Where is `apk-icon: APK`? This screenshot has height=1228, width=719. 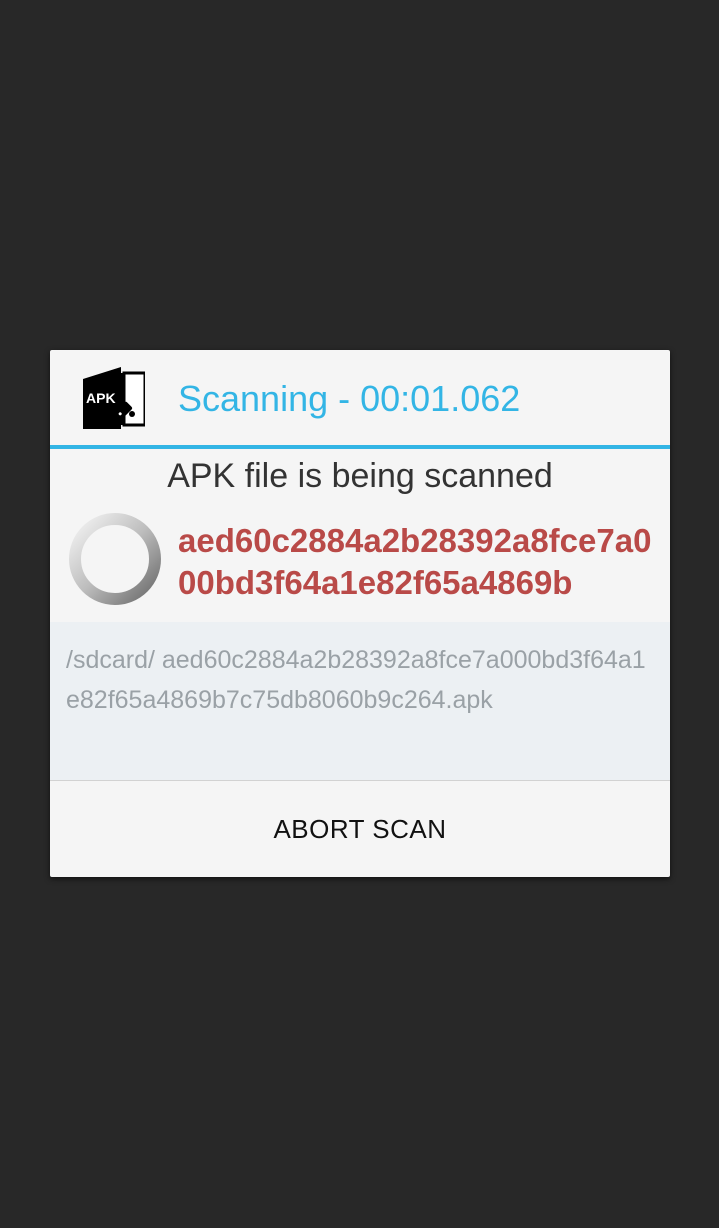 apk-icon: APK is located at coordinates (114, 398).